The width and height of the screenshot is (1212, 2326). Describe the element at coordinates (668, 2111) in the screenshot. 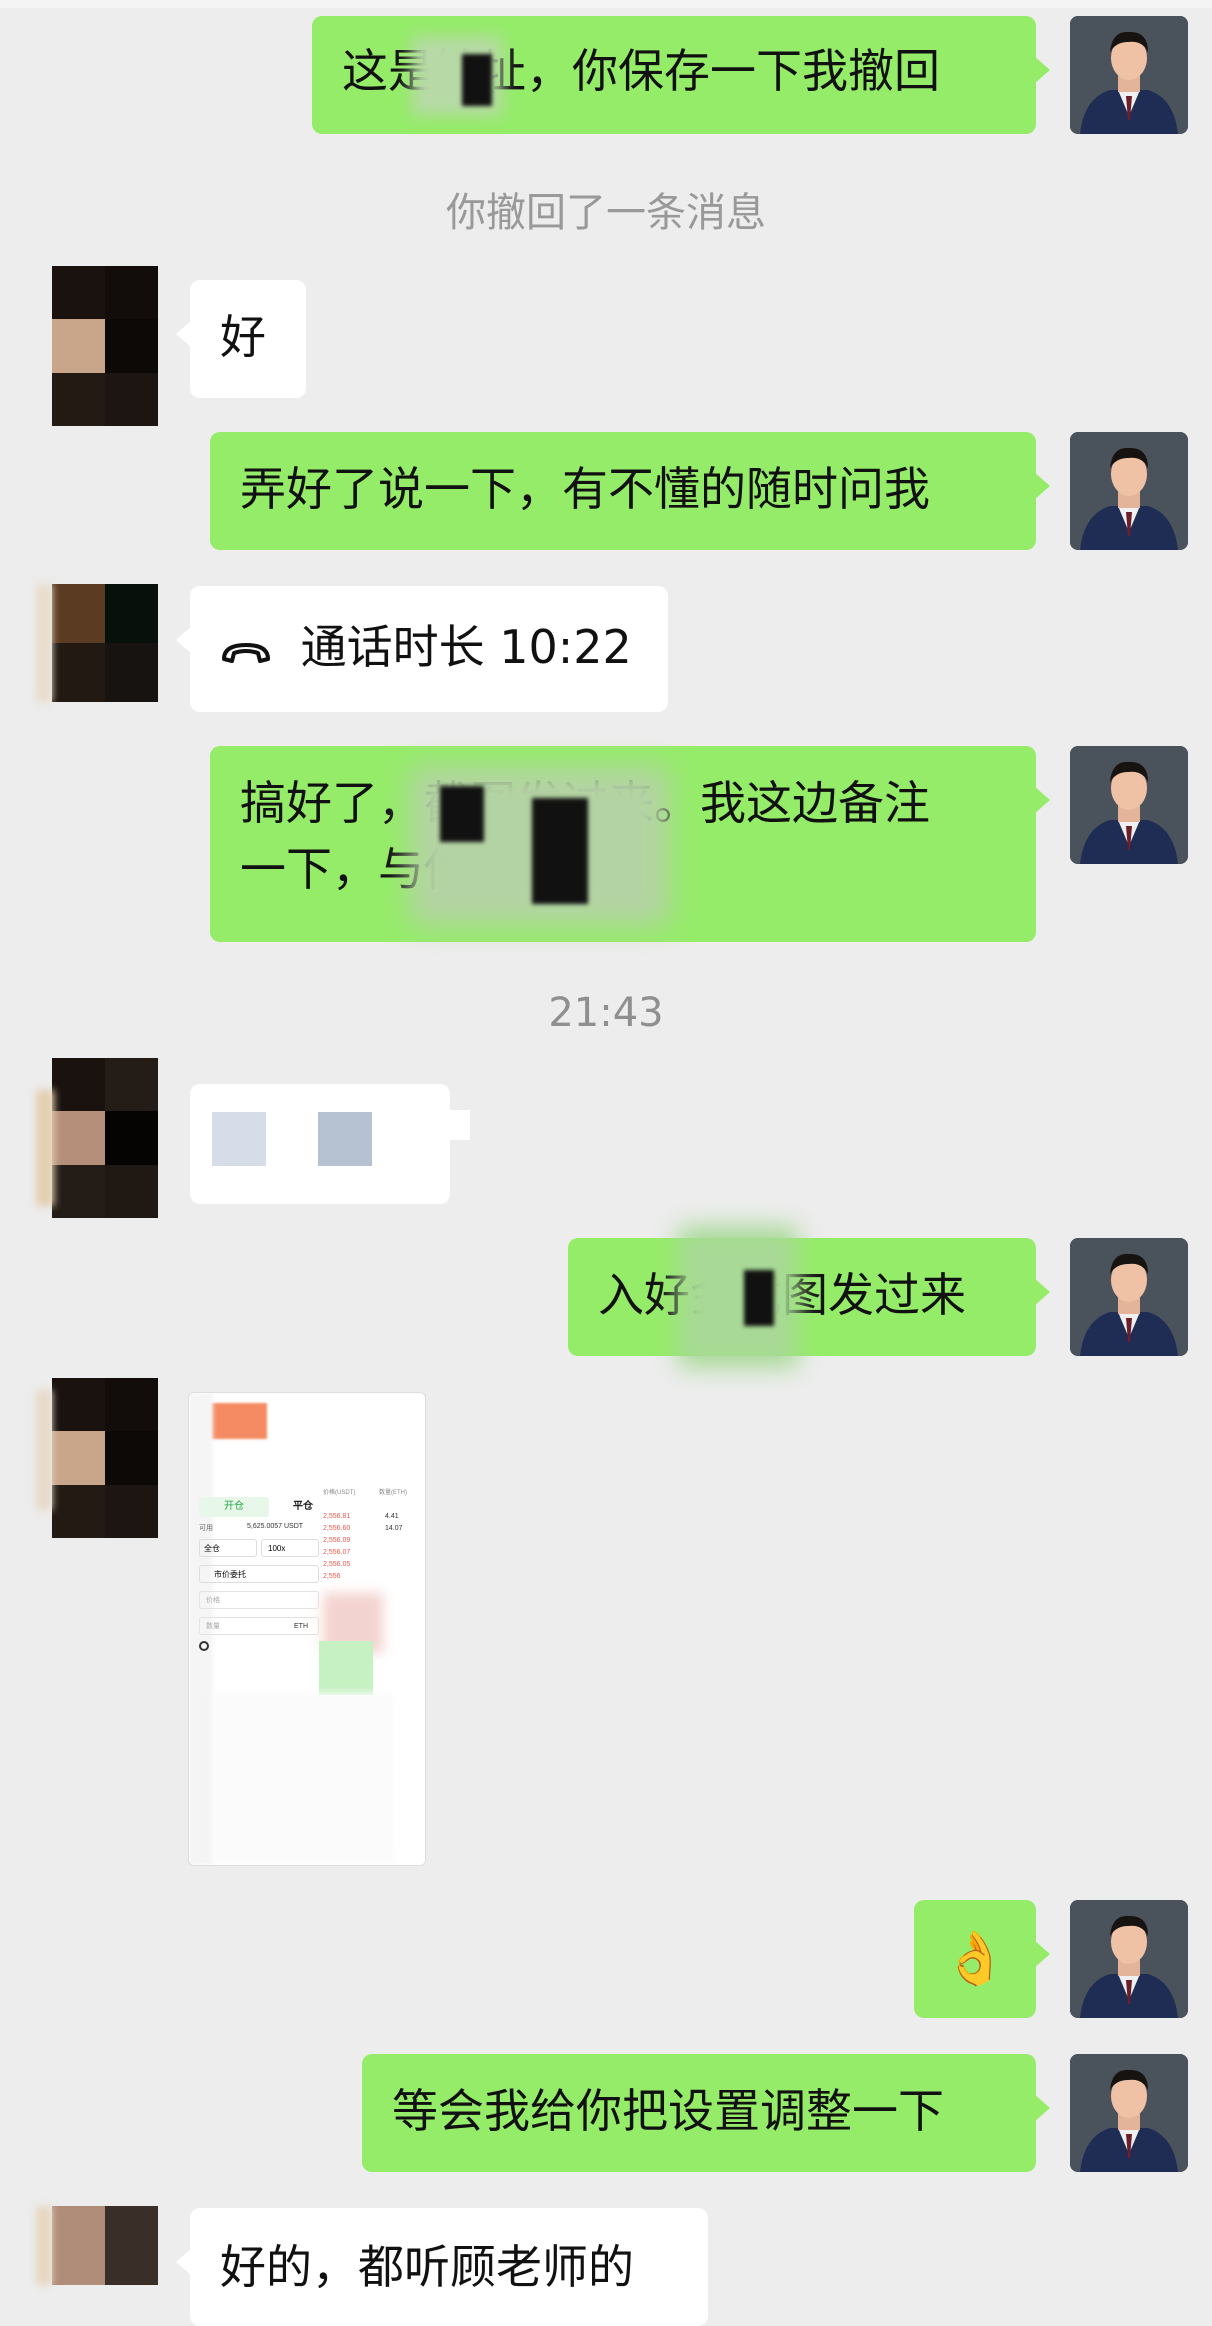

I see `message-text: 等会我给你把设置调整一下` at that location.